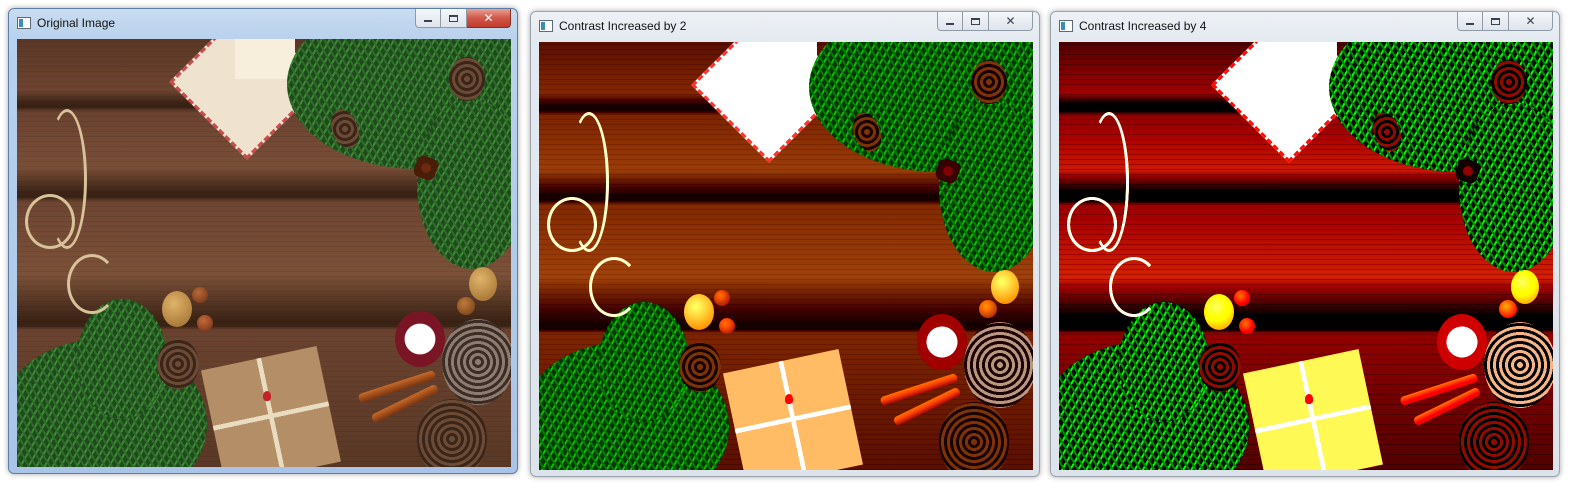  I want to click on titlebar: Contrast Increased by 2 ✕, so click(785, 26).